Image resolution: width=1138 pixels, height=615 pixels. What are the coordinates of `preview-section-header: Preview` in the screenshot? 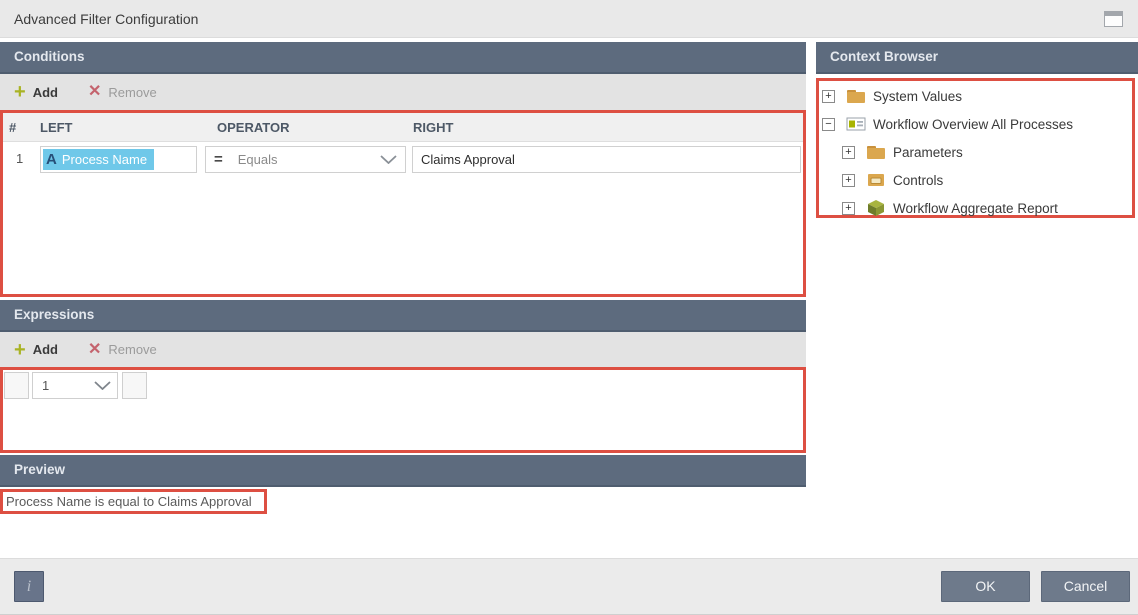 It's located at (403, 471).